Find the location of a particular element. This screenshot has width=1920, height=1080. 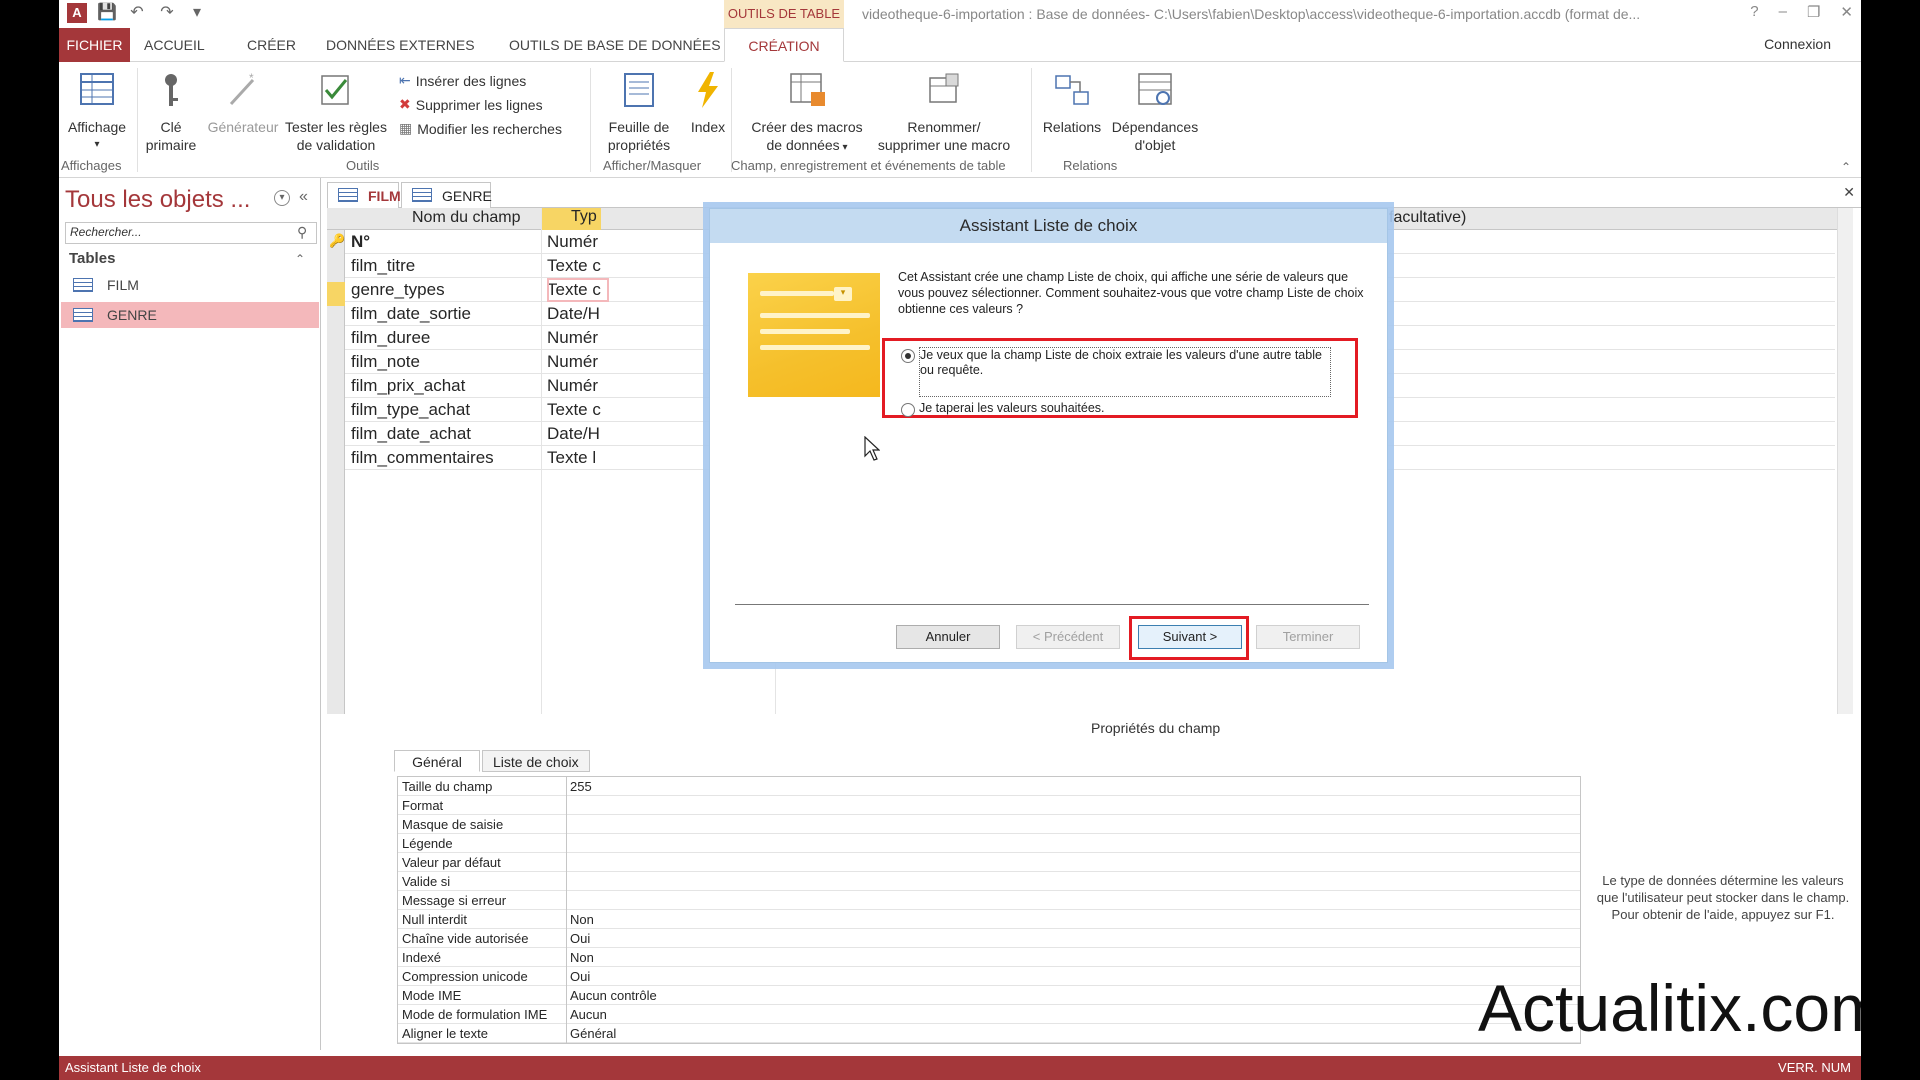

nav-item-film: FILM is located at coordinates (190, 285).